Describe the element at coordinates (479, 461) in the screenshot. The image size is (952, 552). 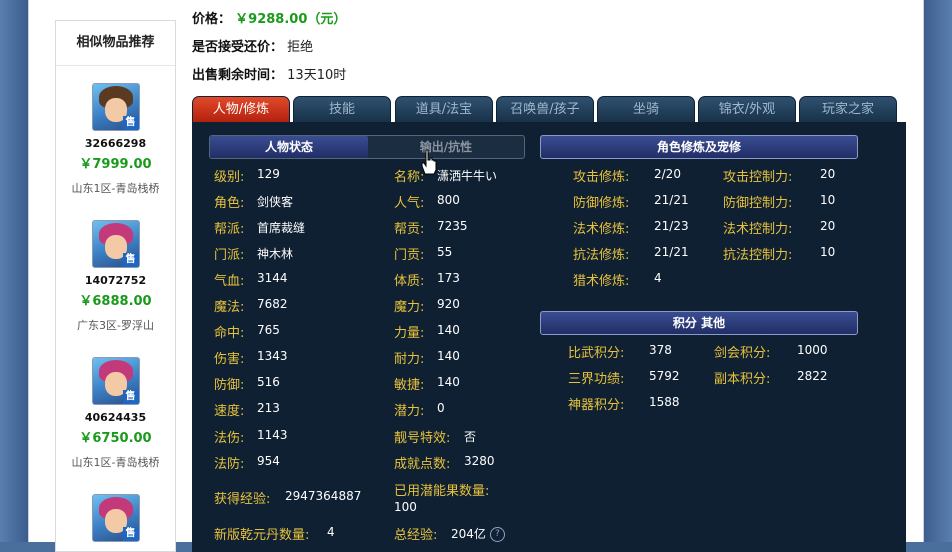
I see `achievement-value: 3280` at that location.